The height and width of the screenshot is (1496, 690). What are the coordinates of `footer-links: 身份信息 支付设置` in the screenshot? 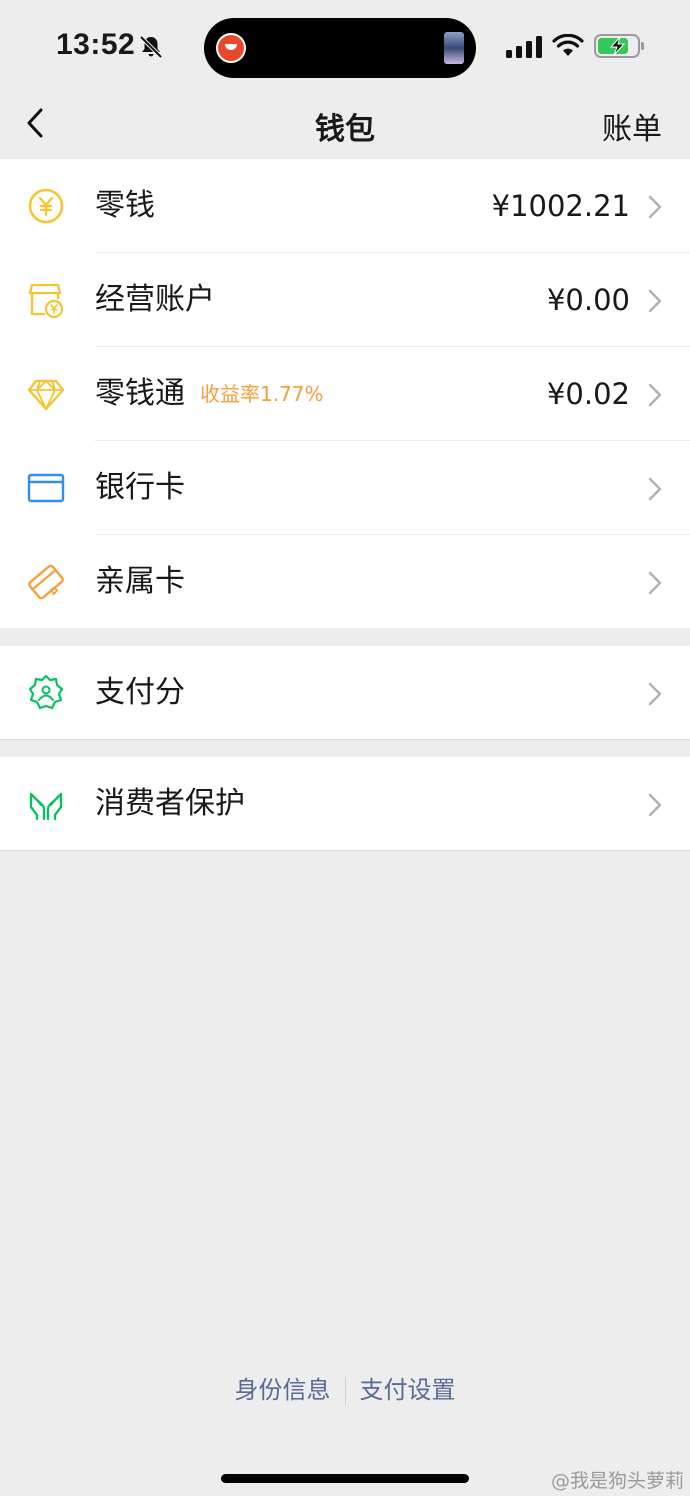 It's located at (345, 1387).